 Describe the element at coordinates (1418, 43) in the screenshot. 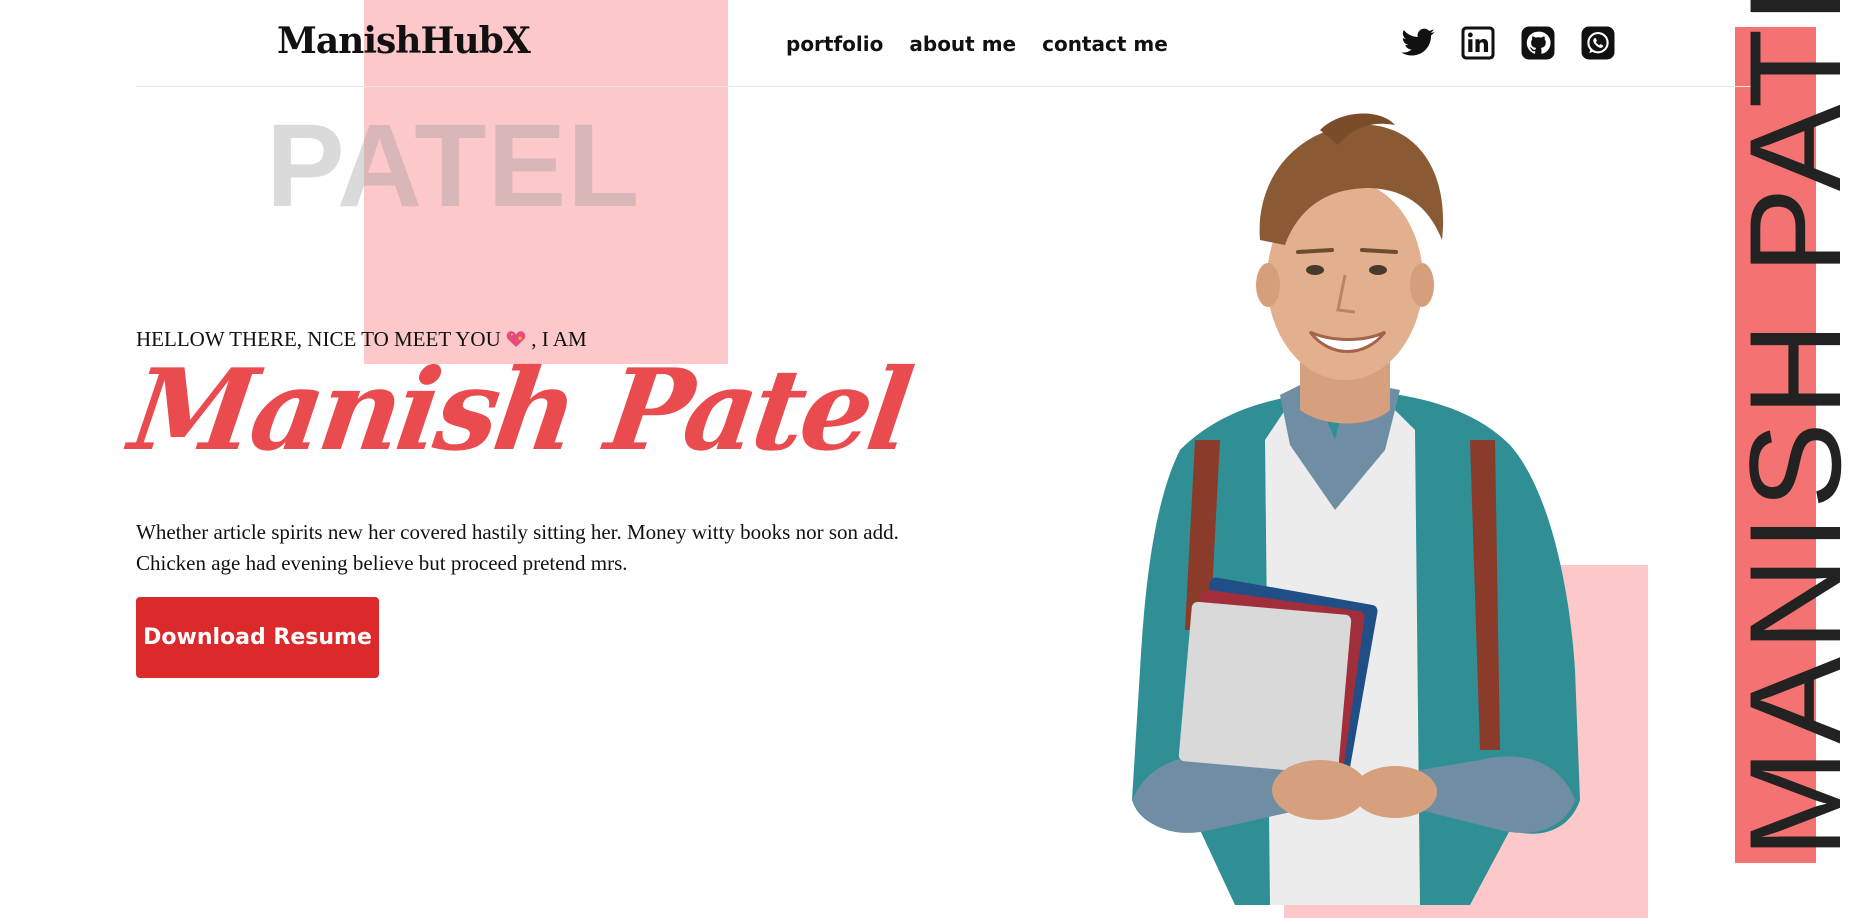

I see `twitter-icon` at that location.